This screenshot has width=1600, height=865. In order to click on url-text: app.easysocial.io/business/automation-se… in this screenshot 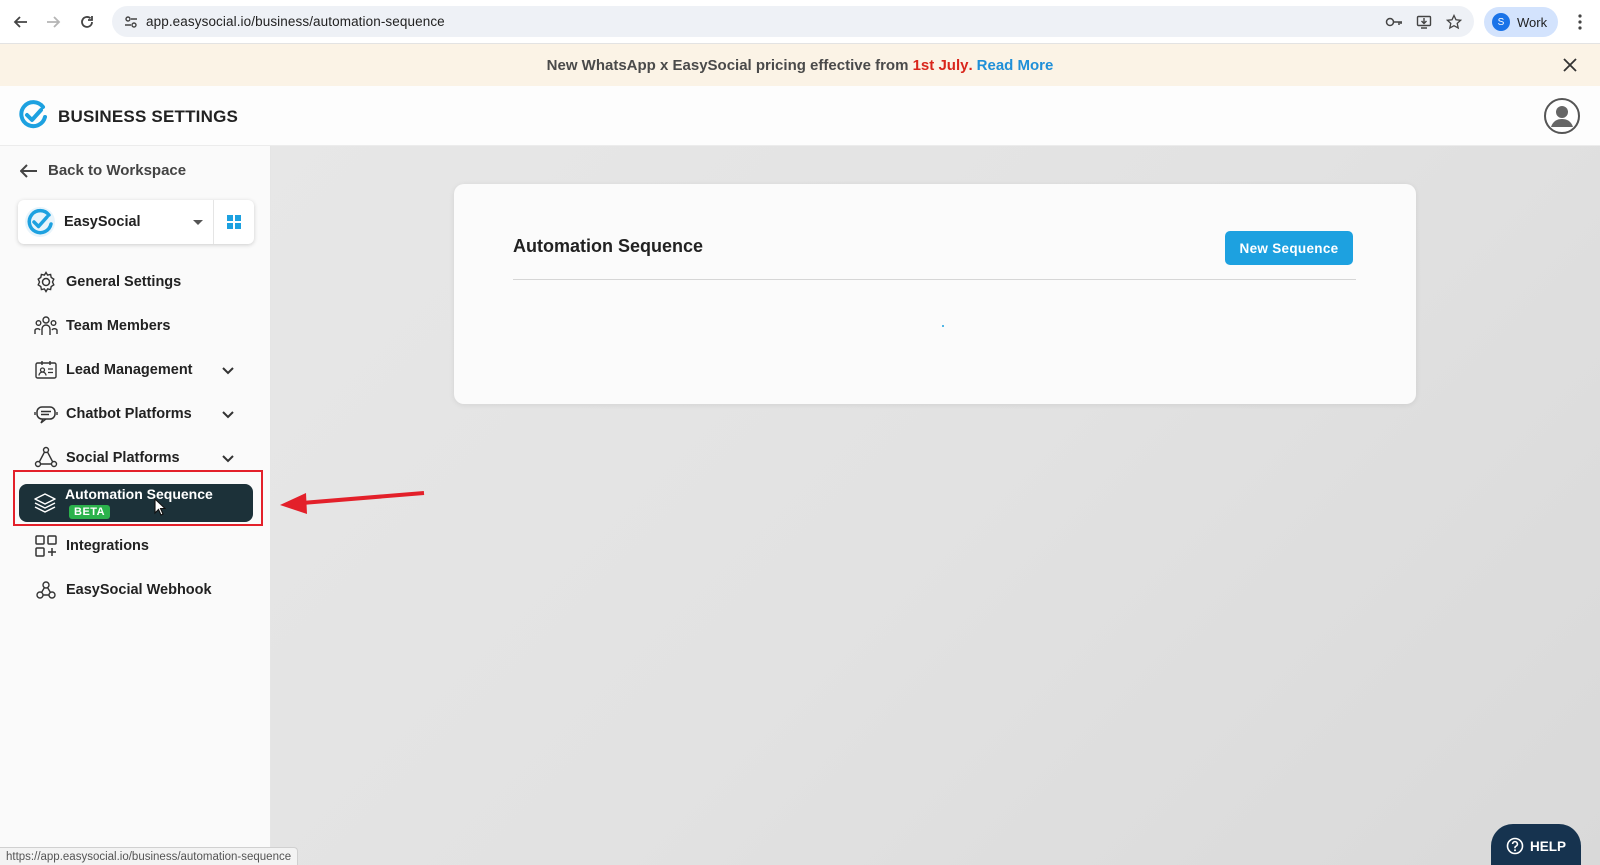, I will do `click(295, 21)`.